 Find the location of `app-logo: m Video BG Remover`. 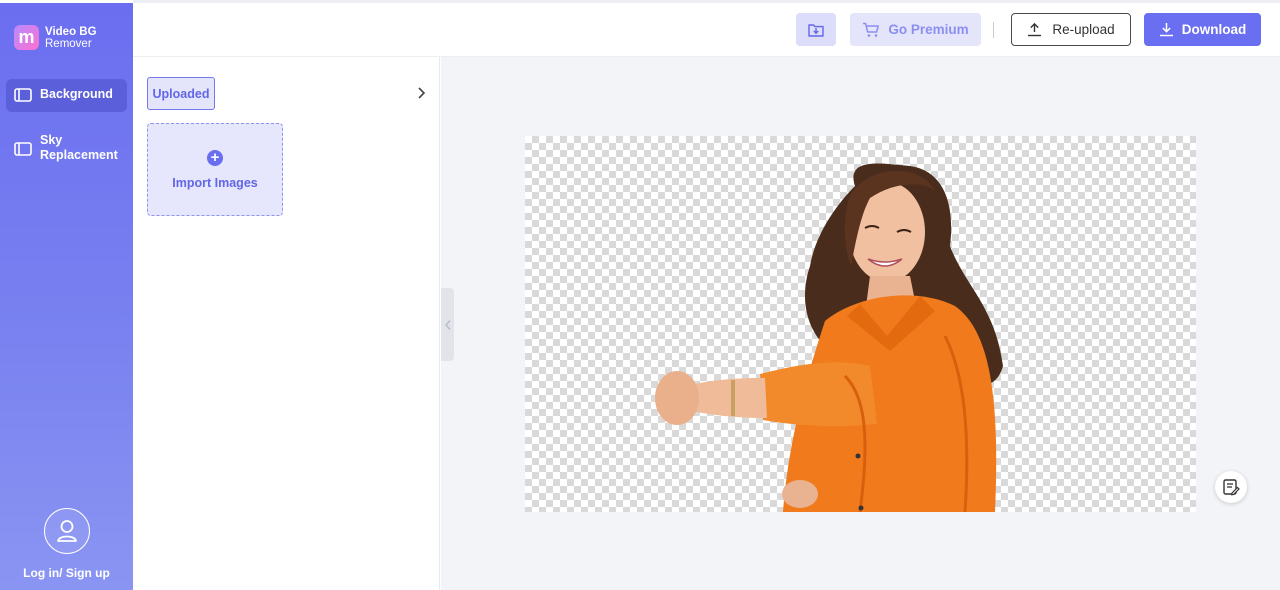

app-logo: m Video BG Remover is located at coordinates (55, 37).